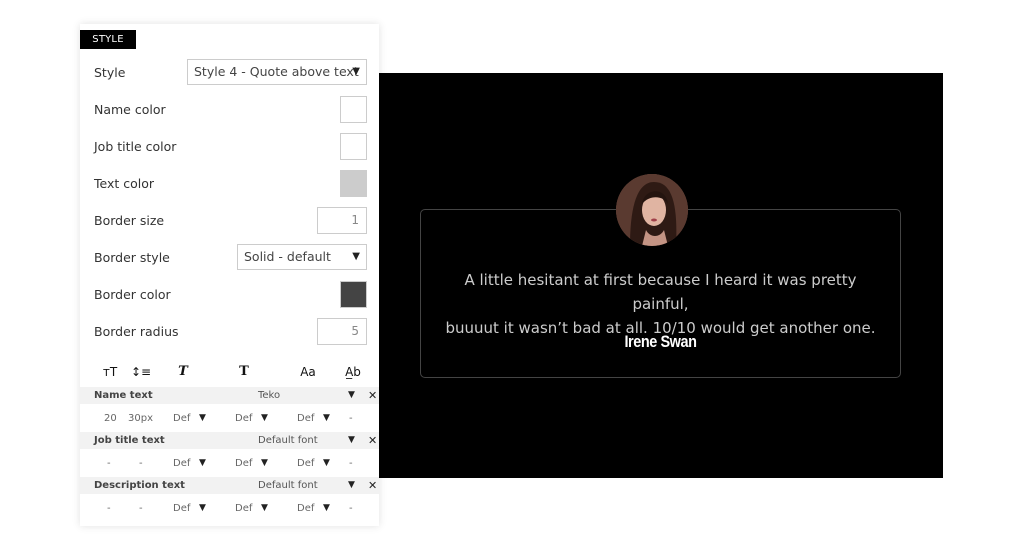  Describe the element at coordinates (229, 485) in the screenshot. I see `font-section-header: Description text Default font ▼ ✕` at that location.